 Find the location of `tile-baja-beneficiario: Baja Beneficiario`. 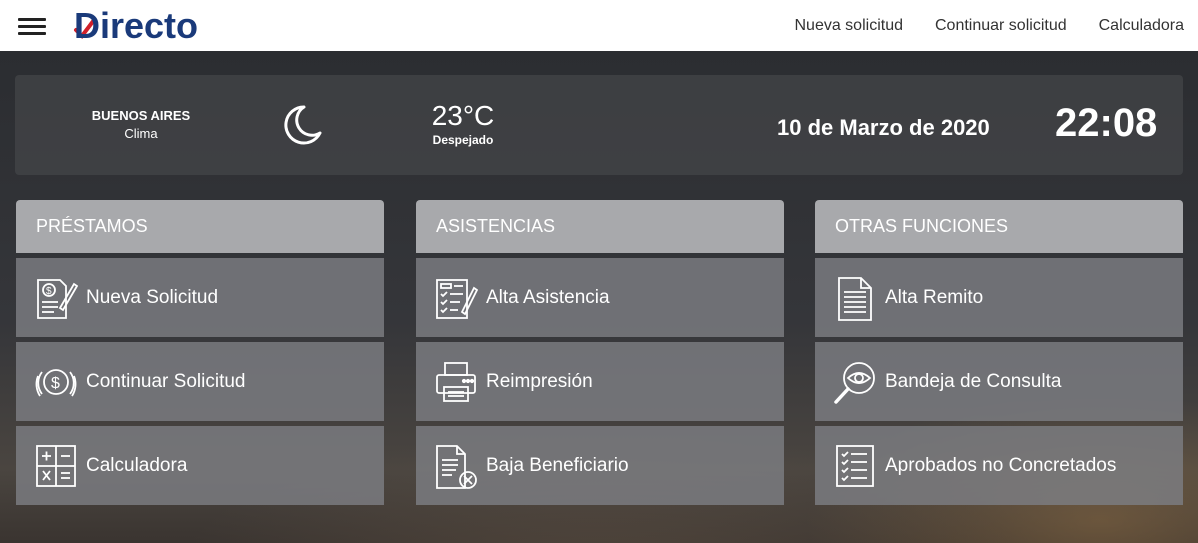

tile-baja-beneficiario: Baja Beneficiario is located at coordinates (600, 465).